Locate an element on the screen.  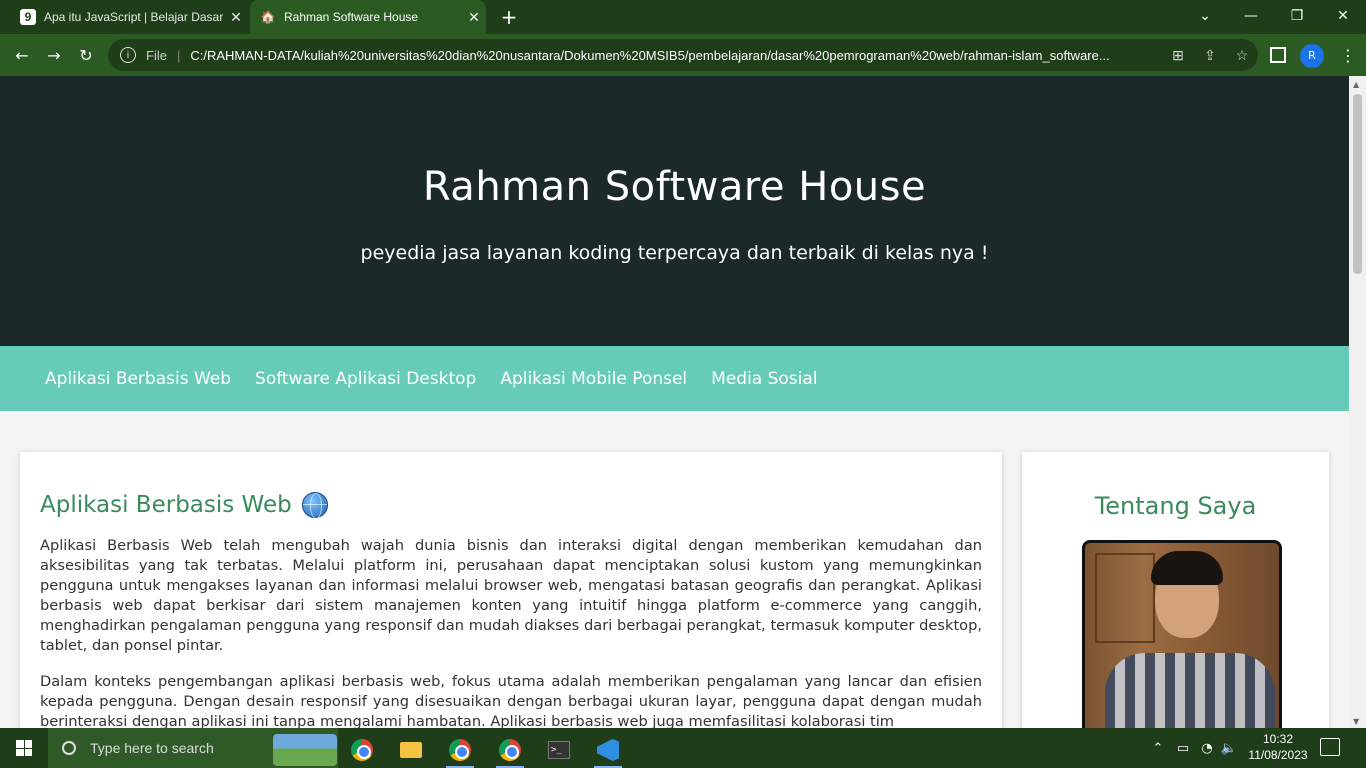
vscode-icon is located at coordinates (608, 750).